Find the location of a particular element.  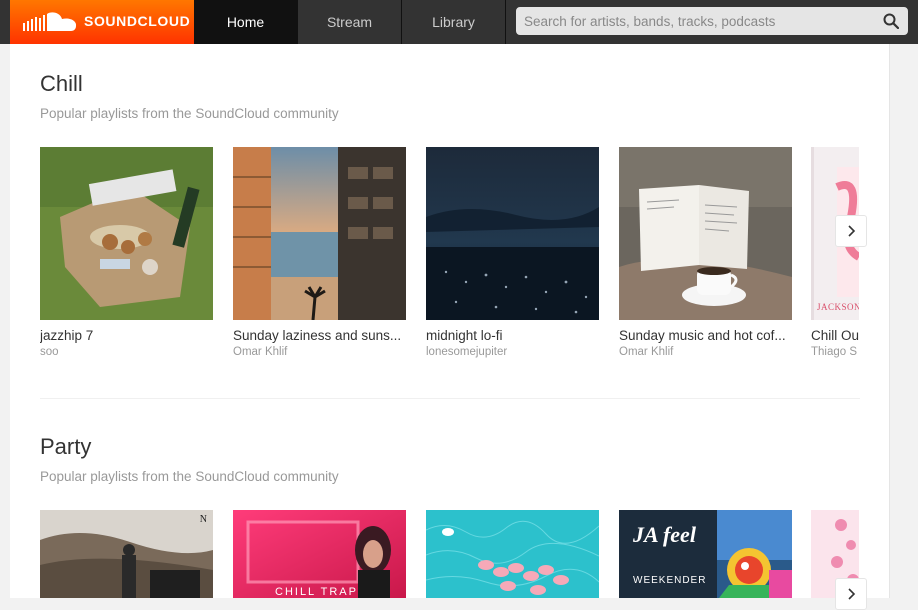

playlist-title: midnight lo-fi is located at coordinates (512, 335).